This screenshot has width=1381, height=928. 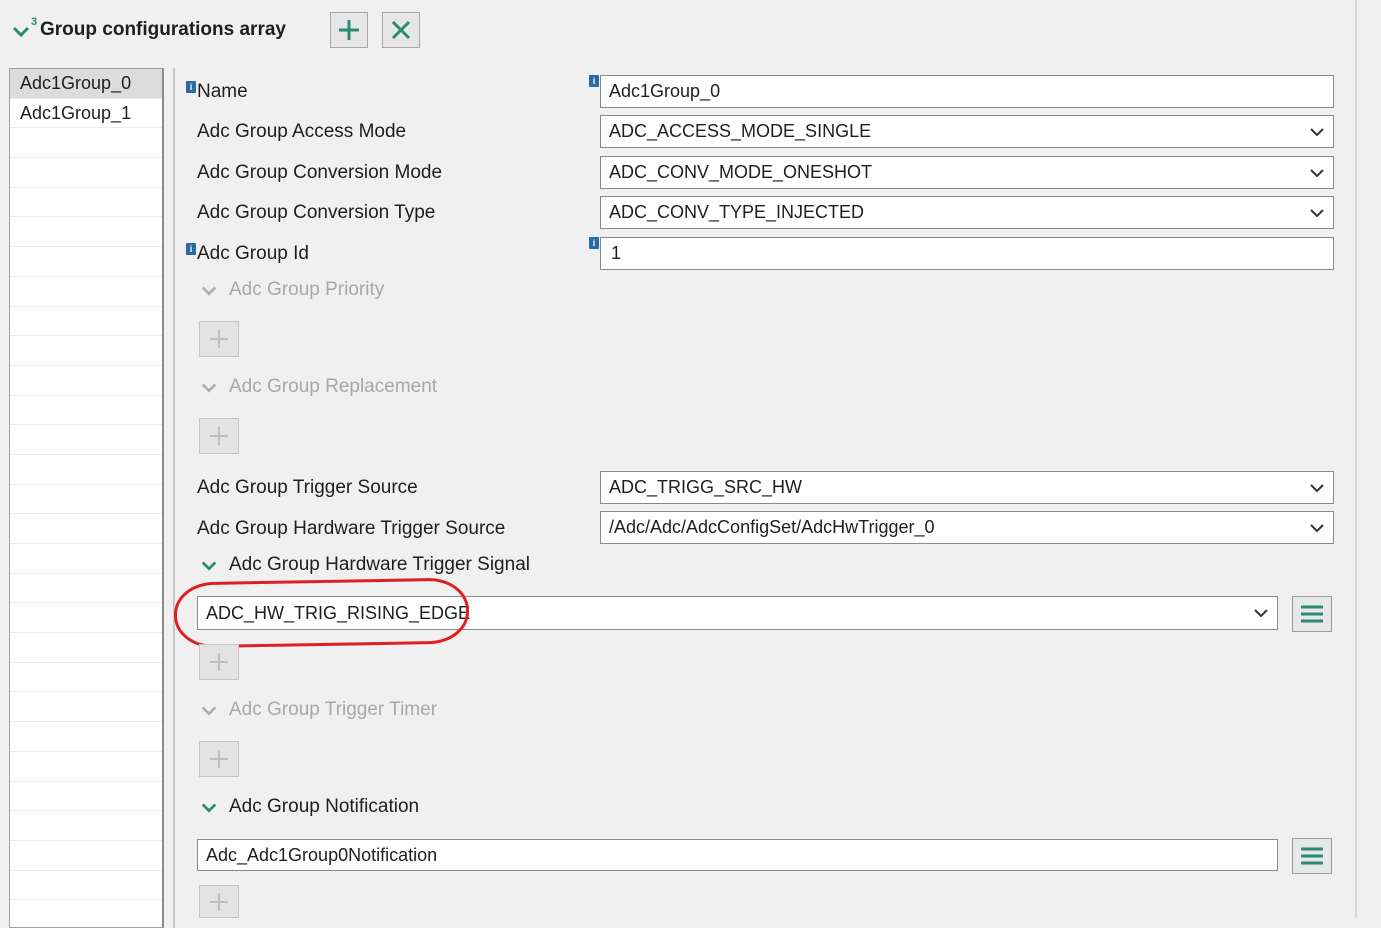 I want to click on conversion-mode-select: ADC_CONV_MODE_ONESHOT, so click(x=967, y=172).